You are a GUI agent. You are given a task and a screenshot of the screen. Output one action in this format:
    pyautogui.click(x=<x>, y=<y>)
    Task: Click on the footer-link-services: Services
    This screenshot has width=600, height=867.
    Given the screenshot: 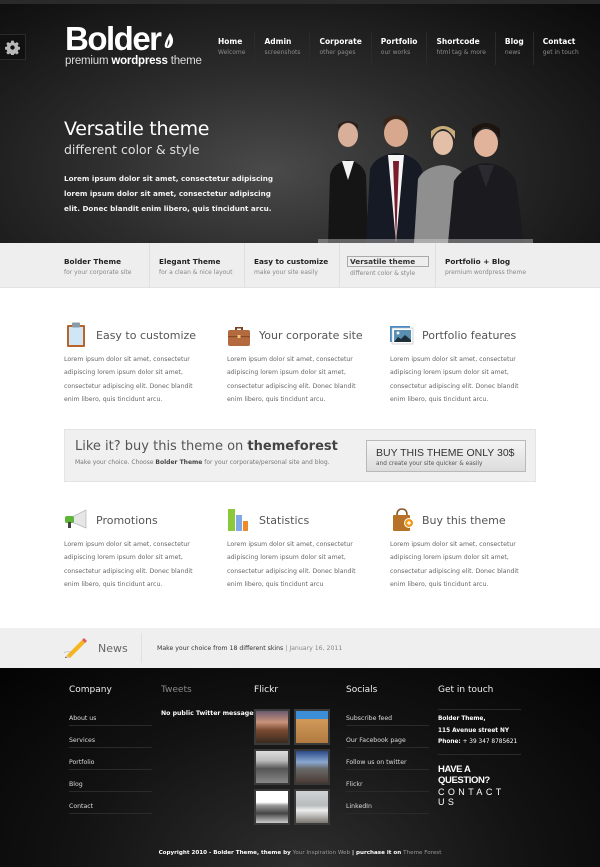 What is the action you would take?
    pyautogui.click(x=110, y=737)
    